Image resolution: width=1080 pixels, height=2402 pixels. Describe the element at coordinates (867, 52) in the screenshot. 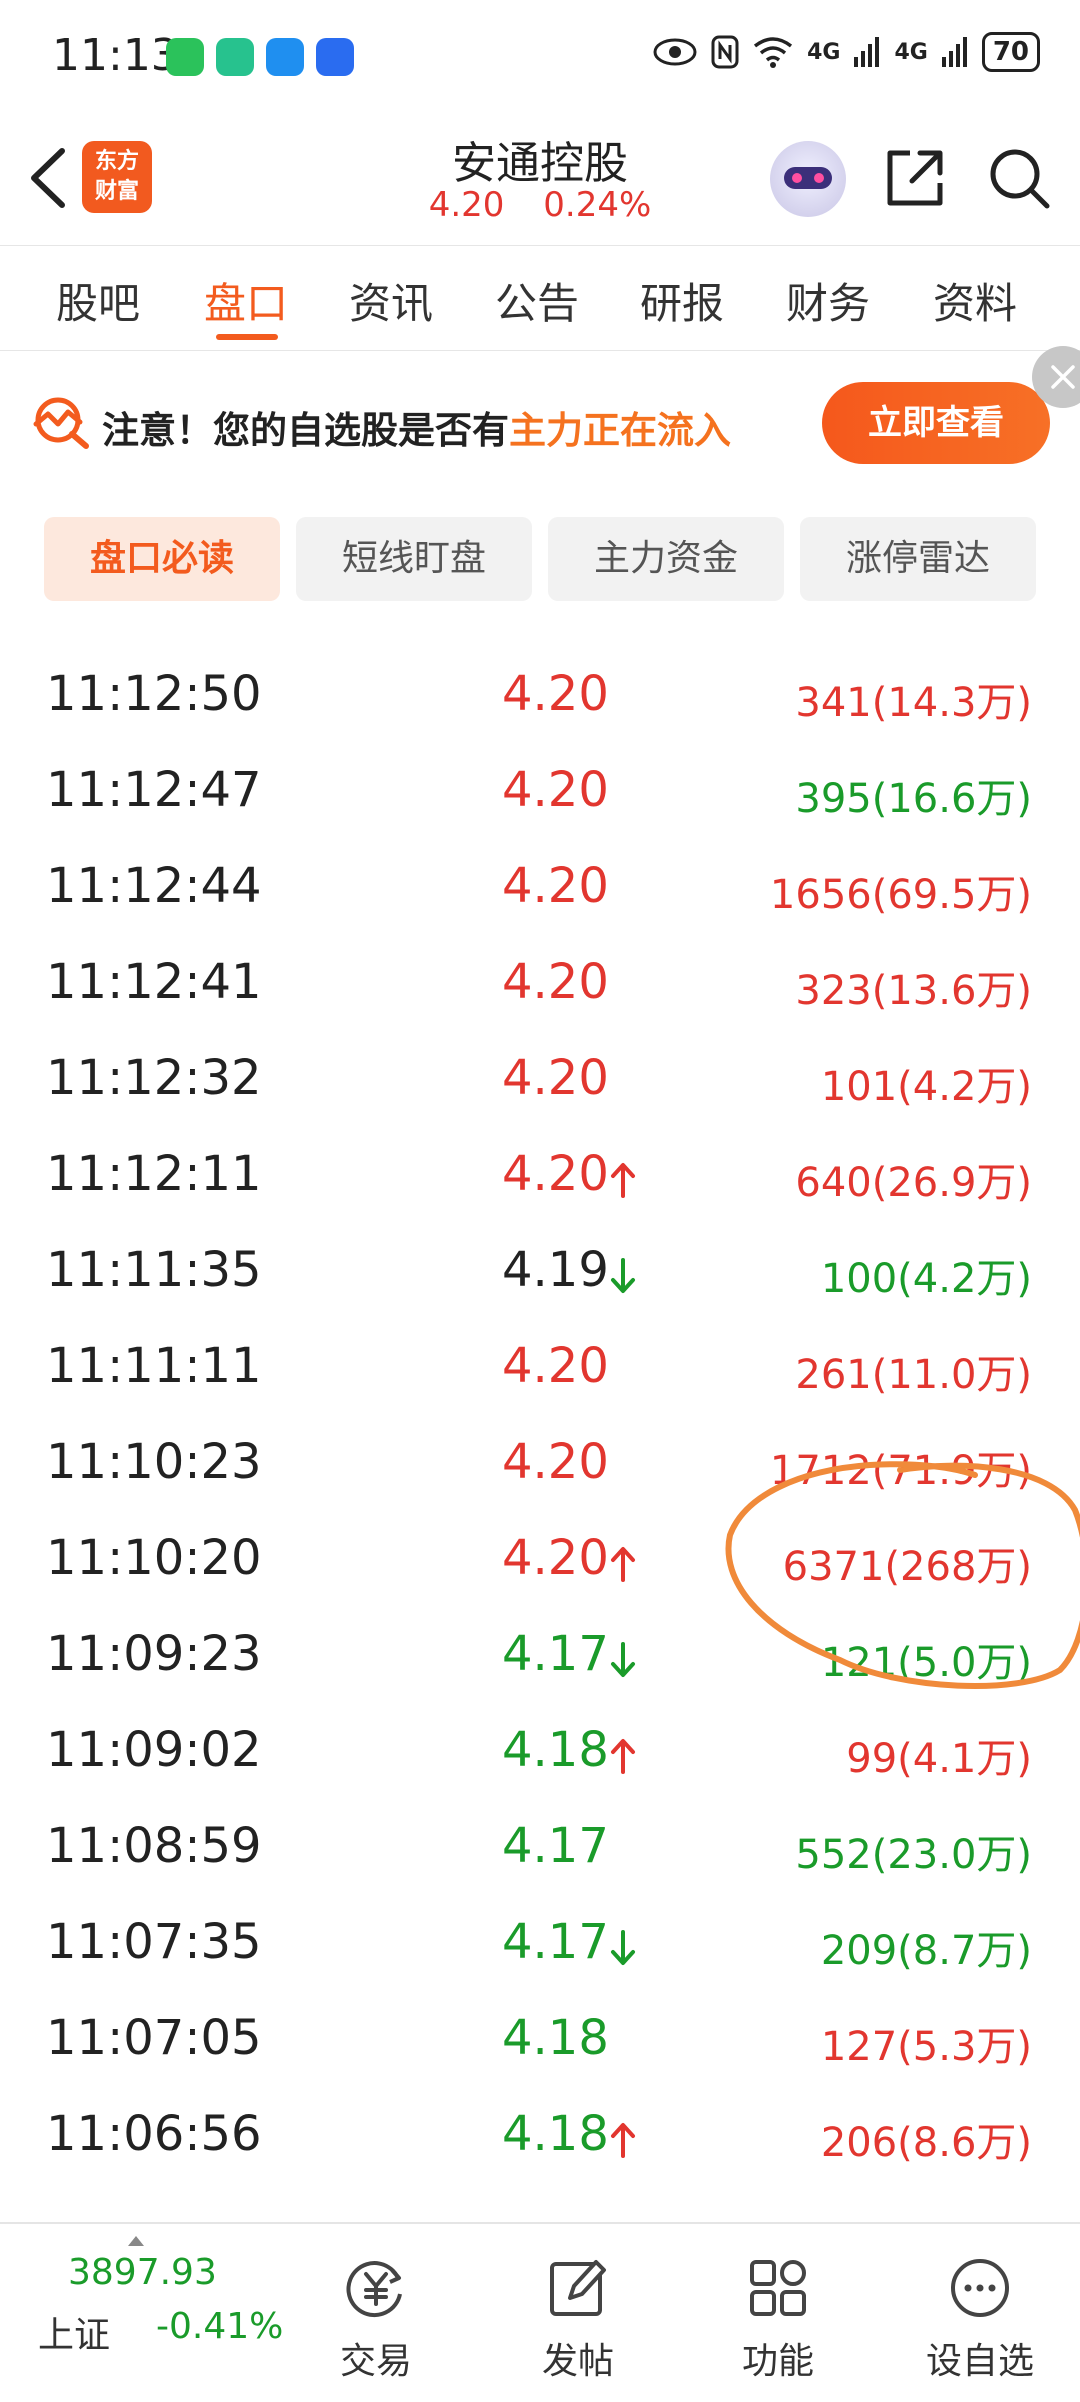

I see `signal-bars-1-icon` at that location.